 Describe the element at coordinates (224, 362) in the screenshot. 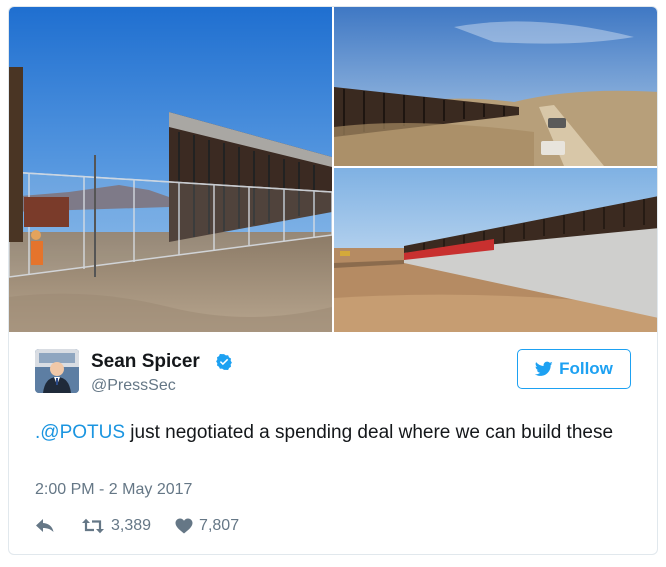

I see `verified-badge-icon` at that location.